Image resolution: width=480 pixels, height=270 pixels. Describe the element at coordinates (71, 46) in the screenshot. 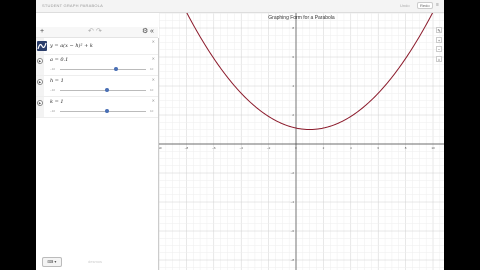

I see `expression-input: y = a(x − h)² + k` at that location.